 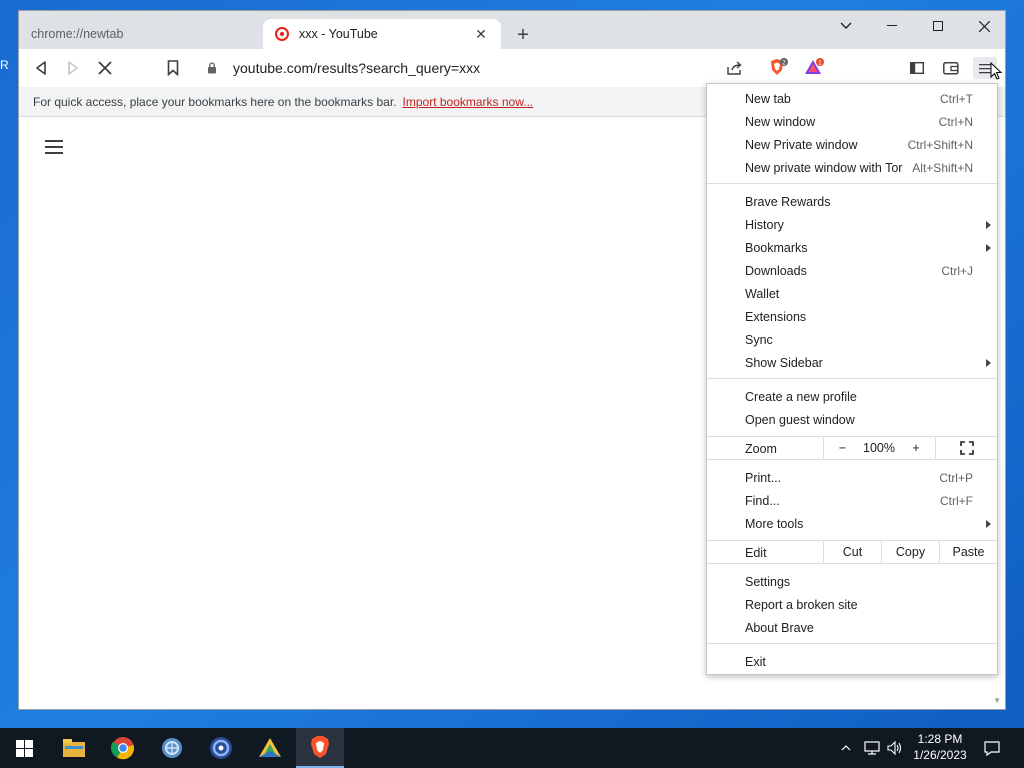 I want to click on address-bar: youtube.com/results?search_query=xxx, so click(x=473, y=68).